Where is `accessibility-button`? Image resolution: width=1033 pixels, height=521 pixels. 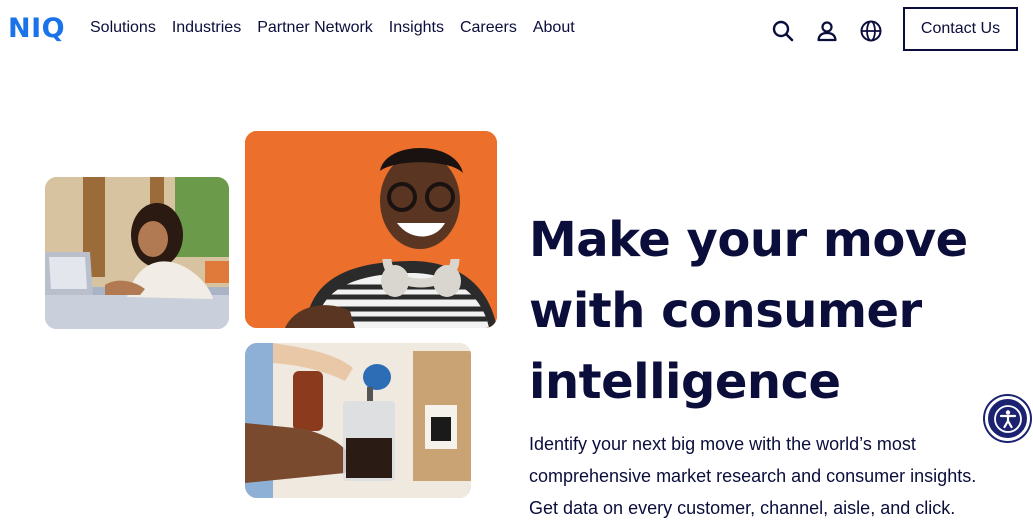
accessibility-button is located at coordinates (1007, 418).